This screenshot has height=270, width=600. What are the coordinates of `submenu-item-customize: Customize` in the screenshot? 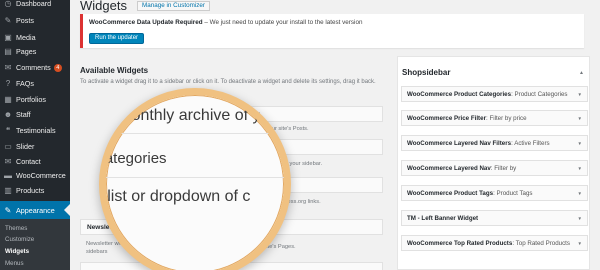 It's located at (19, 239).